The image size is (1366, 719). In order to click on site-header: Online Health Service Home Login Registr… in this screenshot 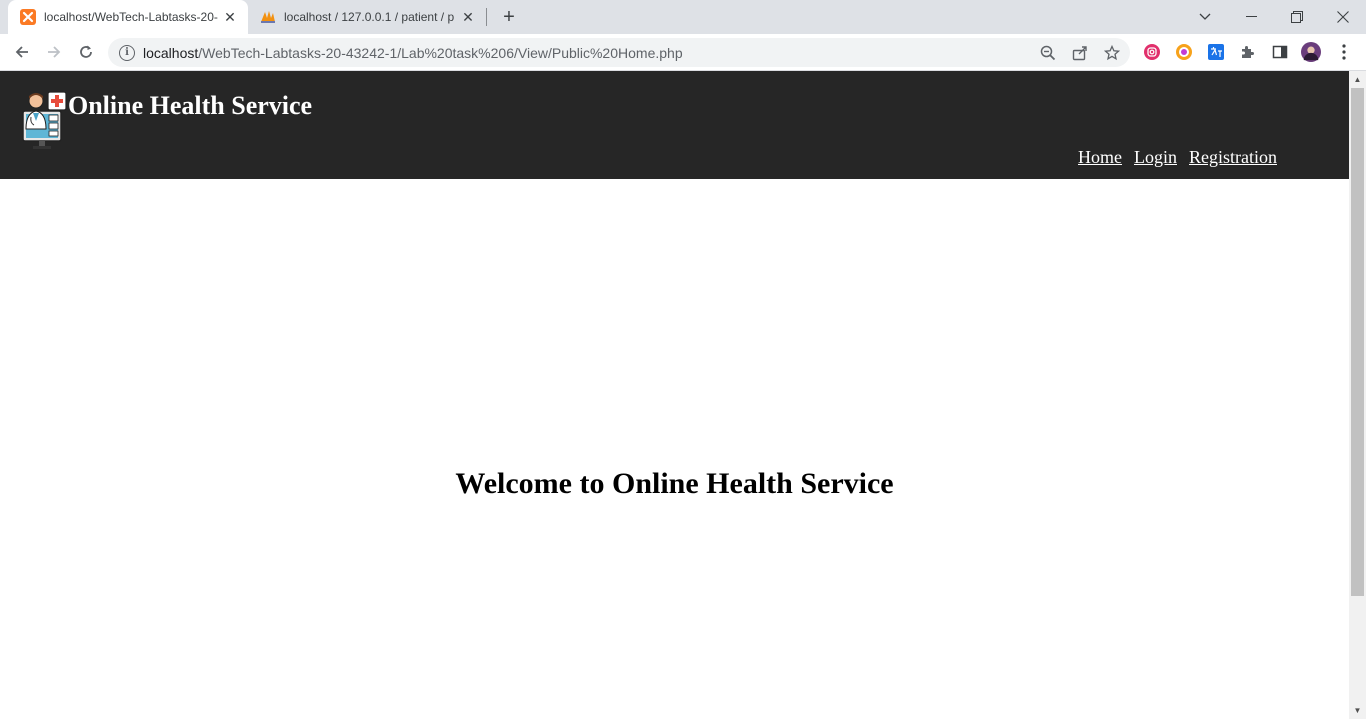, I will do `click(674, 125)`.